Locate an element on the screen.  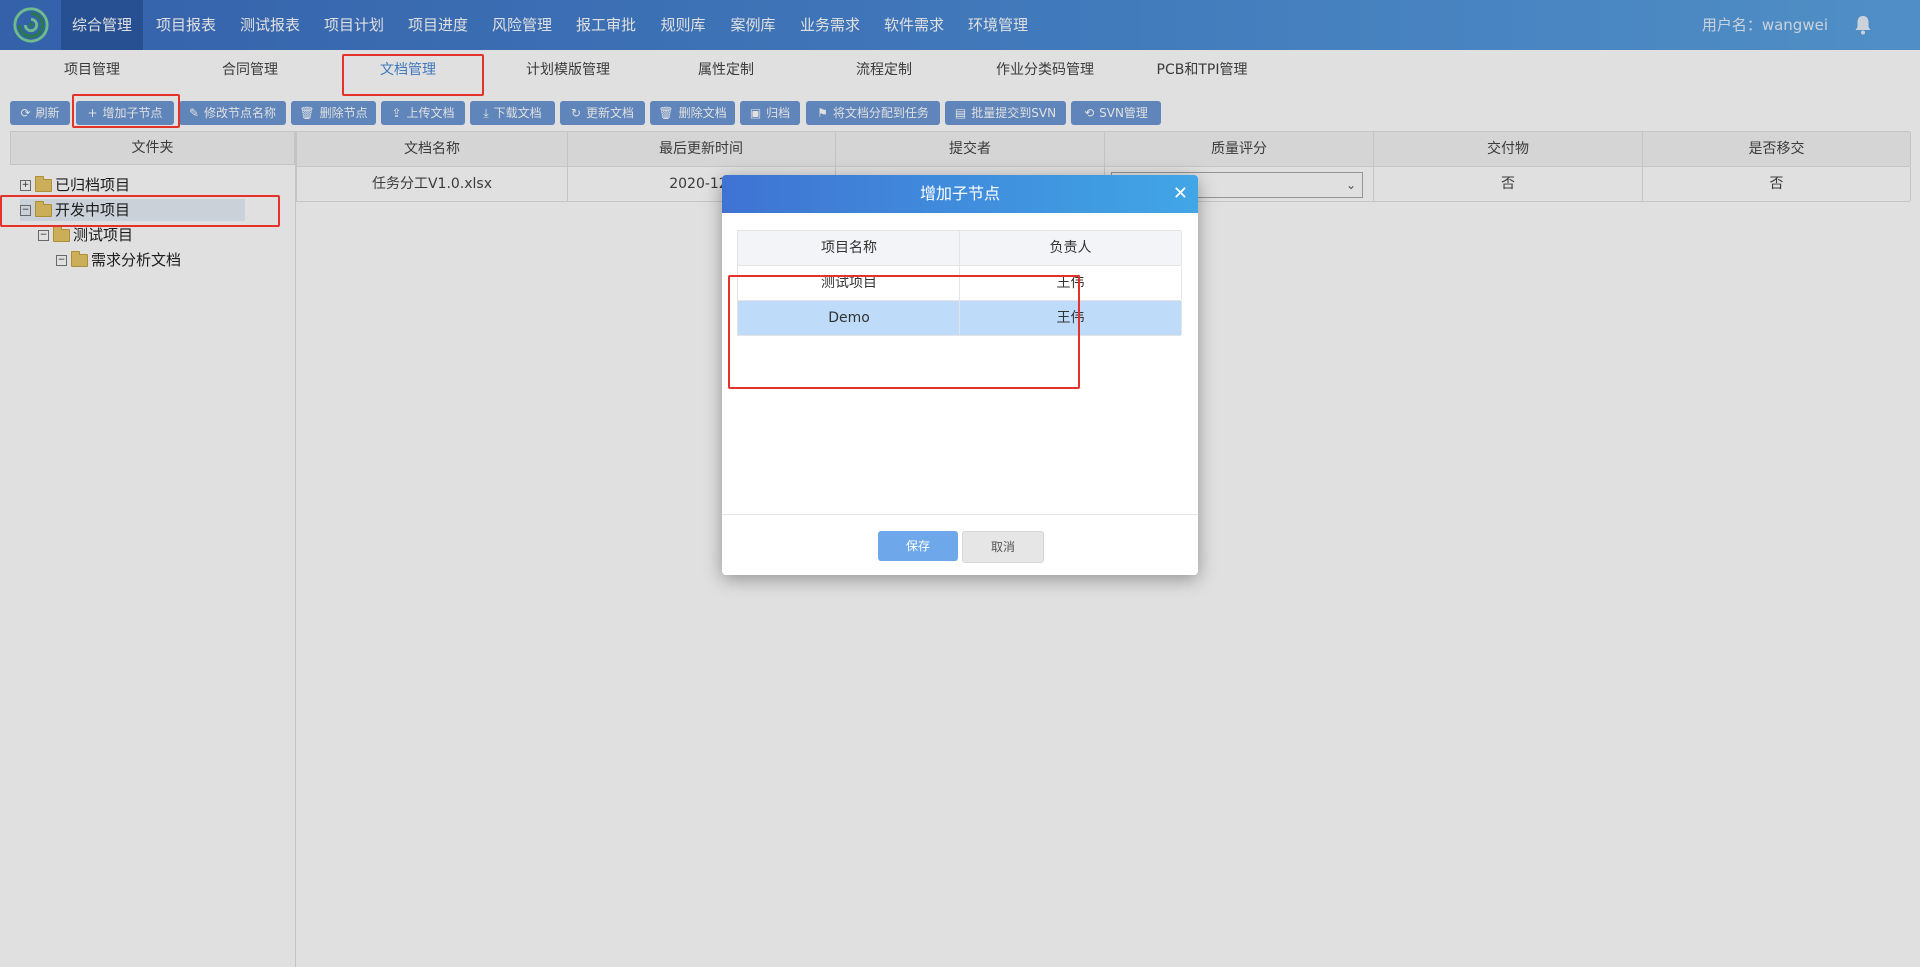
table-row: 测试项目 王伟 is located at coordinates (959, 283).